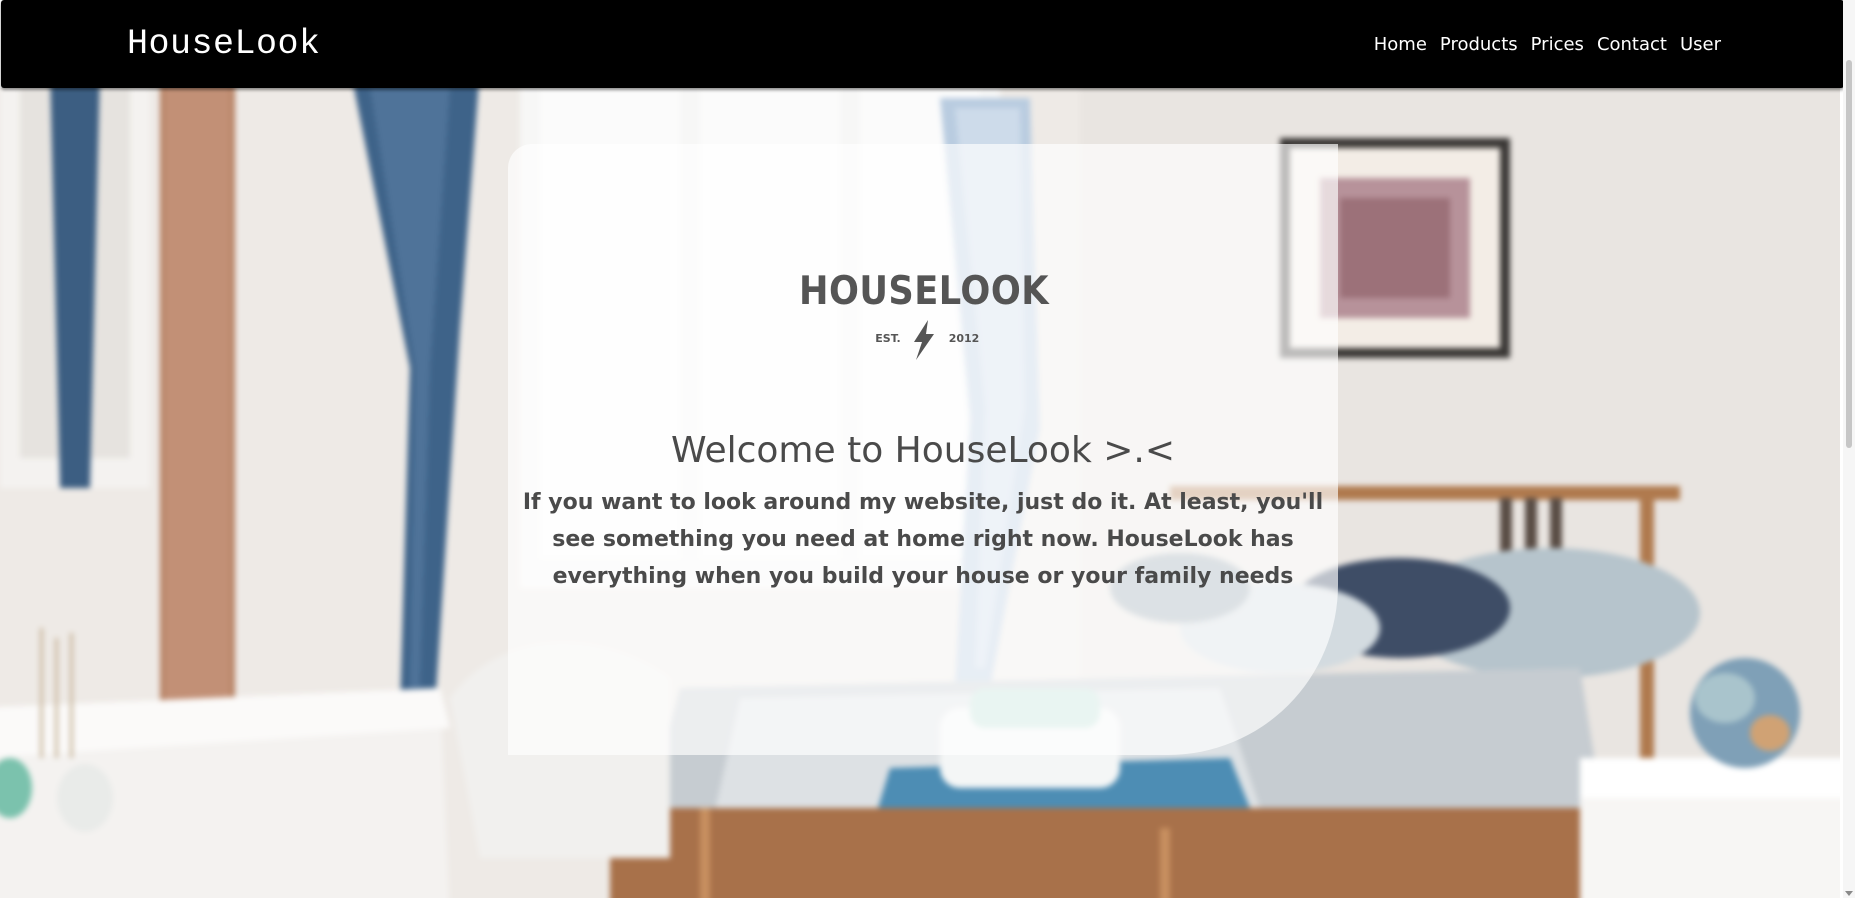 This screenshot has height=898, width=1855. What do you see at coordinates (1632, 44) in the screenshot?
I see `nav-link-contact: Contact` at bounding box center [1632, 44].